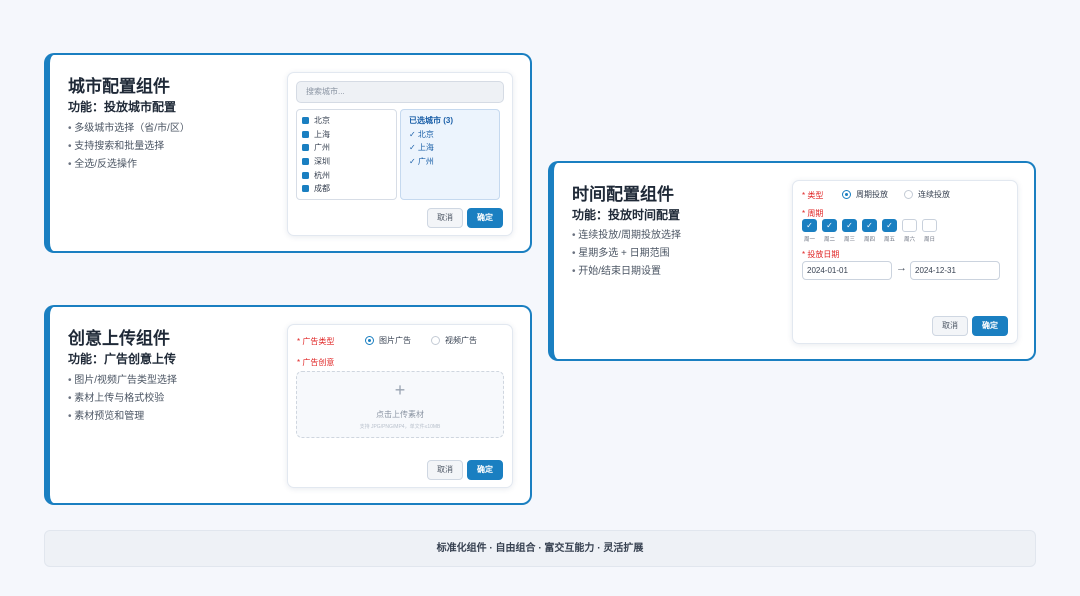 This screenshot has width=1080, height=596. What do you see at coordinates (623, 194) in the screenshot?
I see `card-title: 时间配置组件` at bounding box center [623, 194].